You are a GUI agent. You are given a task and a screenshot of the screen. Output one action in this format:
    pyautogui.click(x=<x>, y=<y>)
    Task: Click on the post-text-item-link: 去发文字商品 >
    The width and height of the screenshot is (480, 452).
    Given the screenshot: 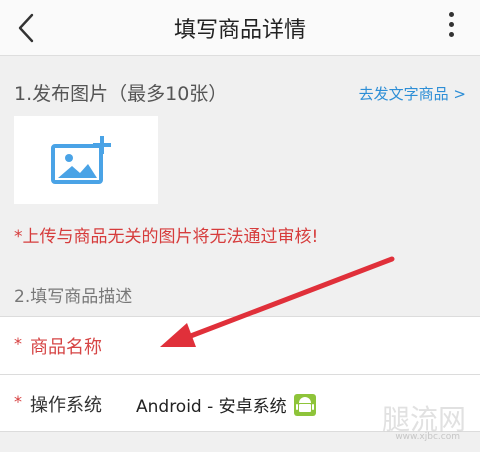 What is the action you would take?
    pyautogui.click(x=412, y=93)
    